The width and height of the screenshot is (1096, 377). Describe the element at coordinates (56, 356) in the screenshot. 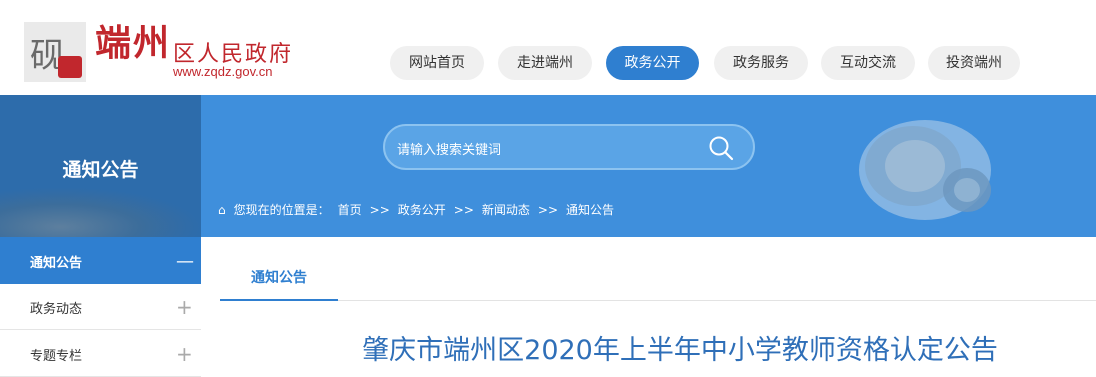

I see `sidebar-item-label: 专题专栏` at that location.